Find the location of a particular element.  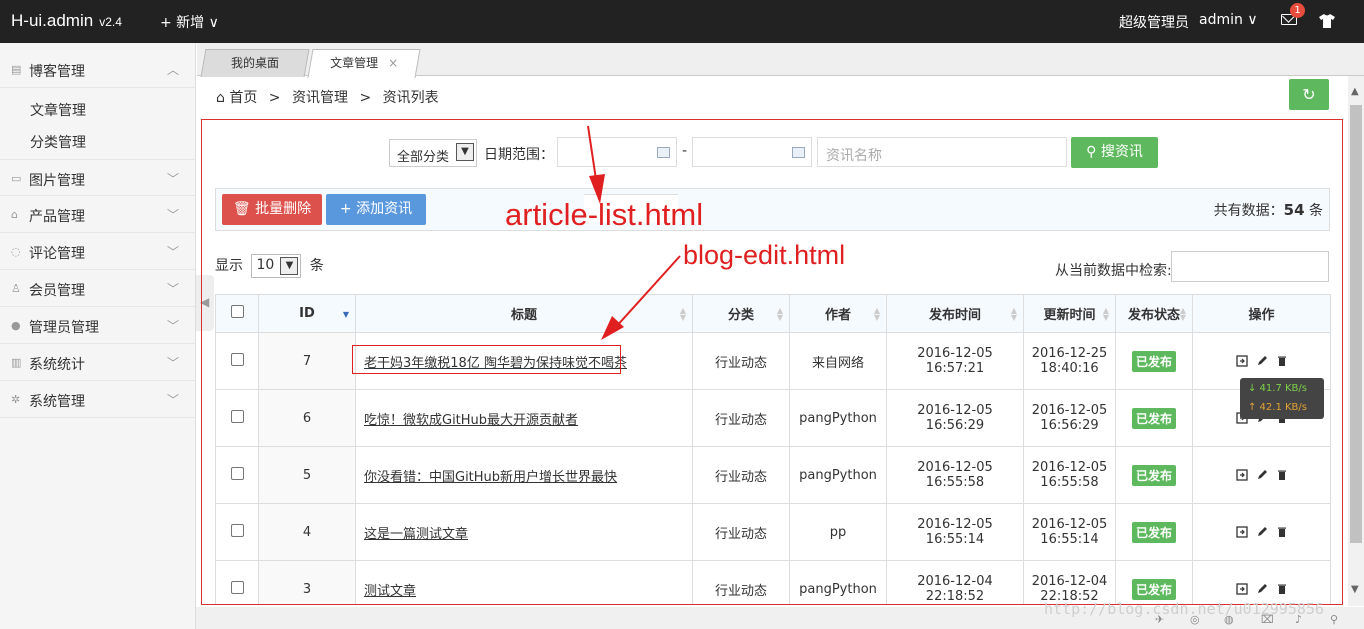

annotation-arrows is located at coordinates (634, 232).